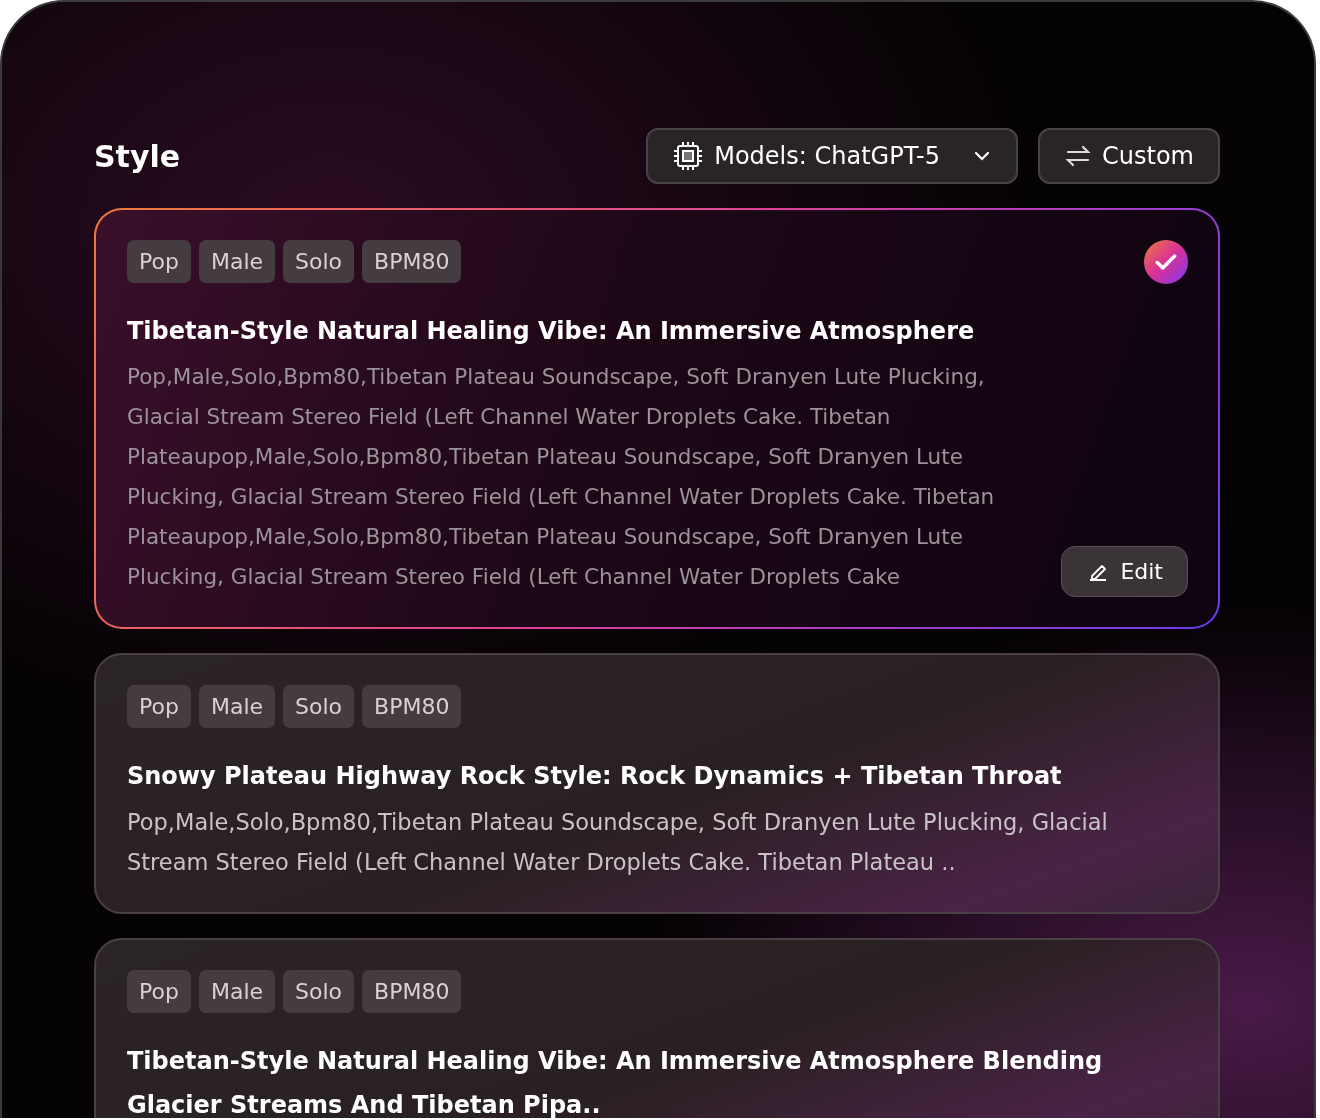  Describe the element at coordinates (138, 156) in the screenshot. I see `section-title: Style` at that location.